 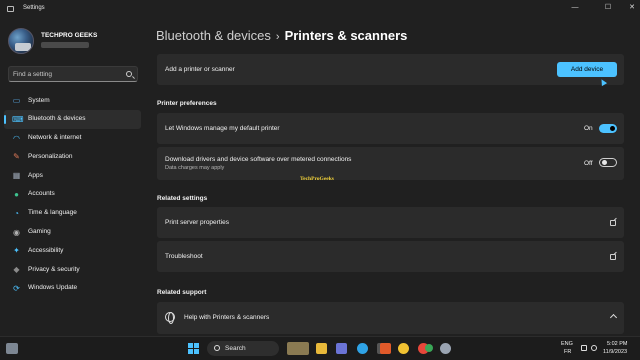 I want to click on profile-name: TECHPRO GEEKS, so click(x=69, y=35).